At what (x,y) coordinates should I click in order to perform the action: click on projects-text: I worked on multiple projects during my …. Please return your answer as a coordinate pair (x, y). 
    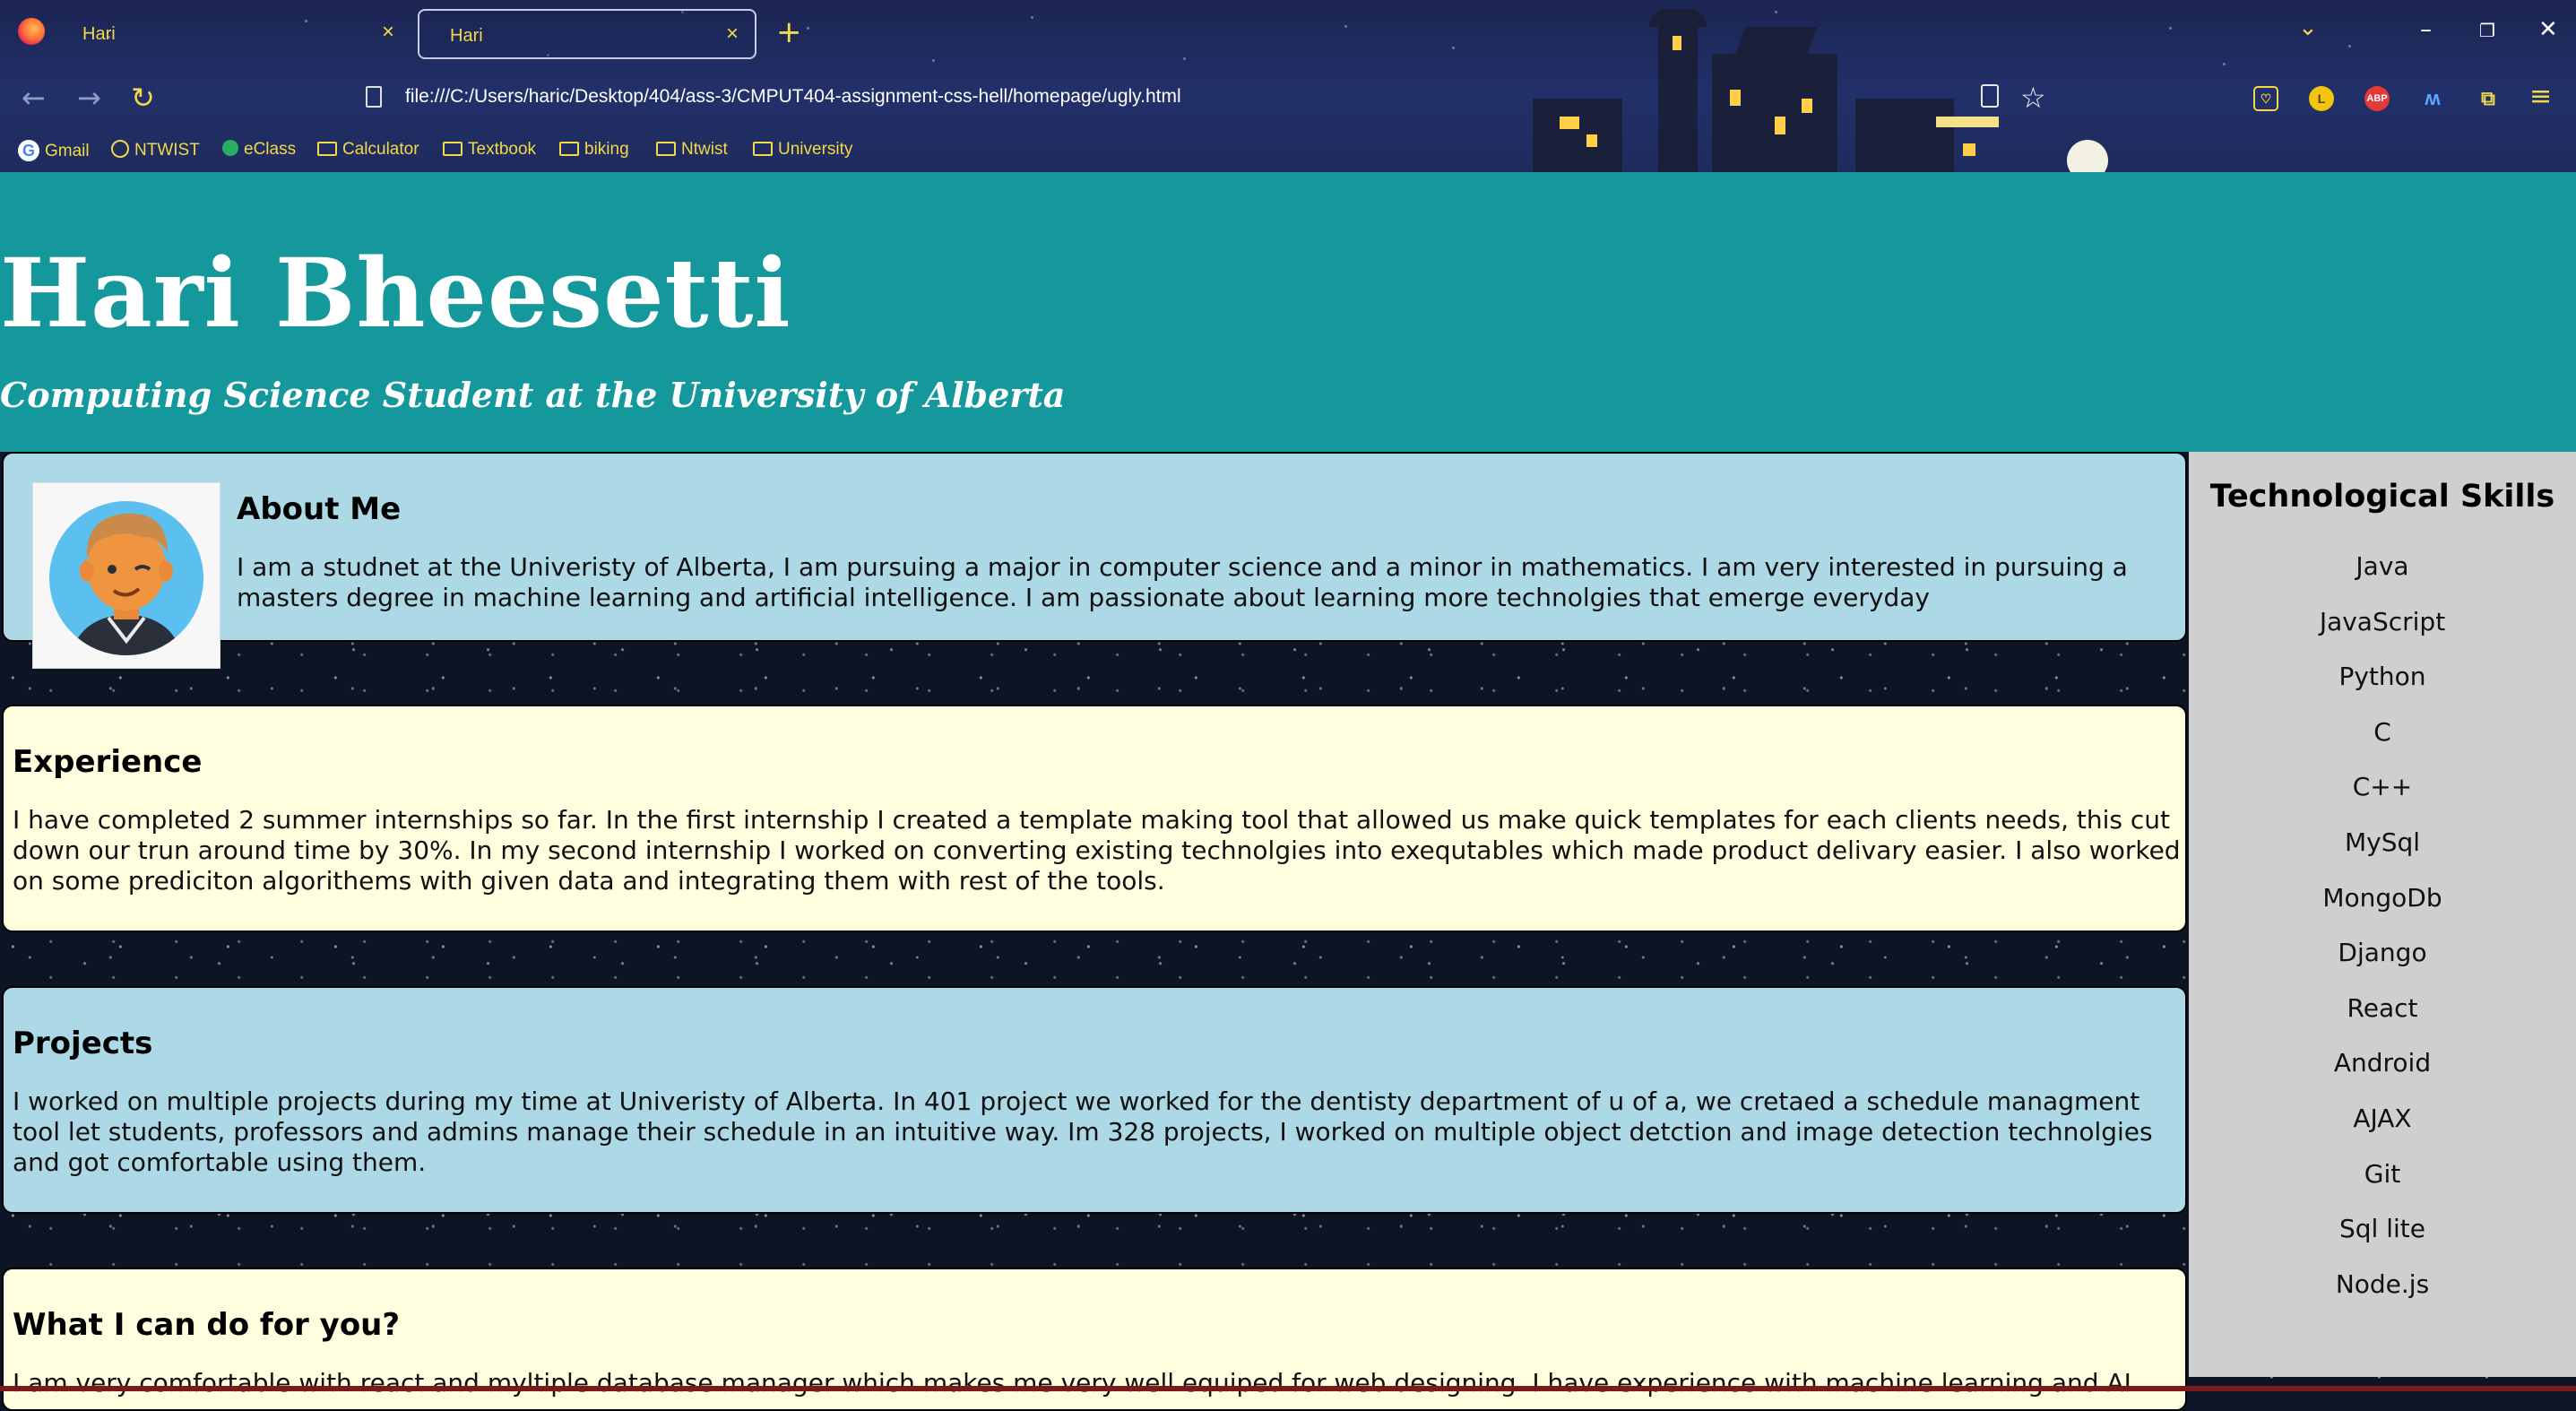
    Looking at the image, I should click on (1083, 1131).